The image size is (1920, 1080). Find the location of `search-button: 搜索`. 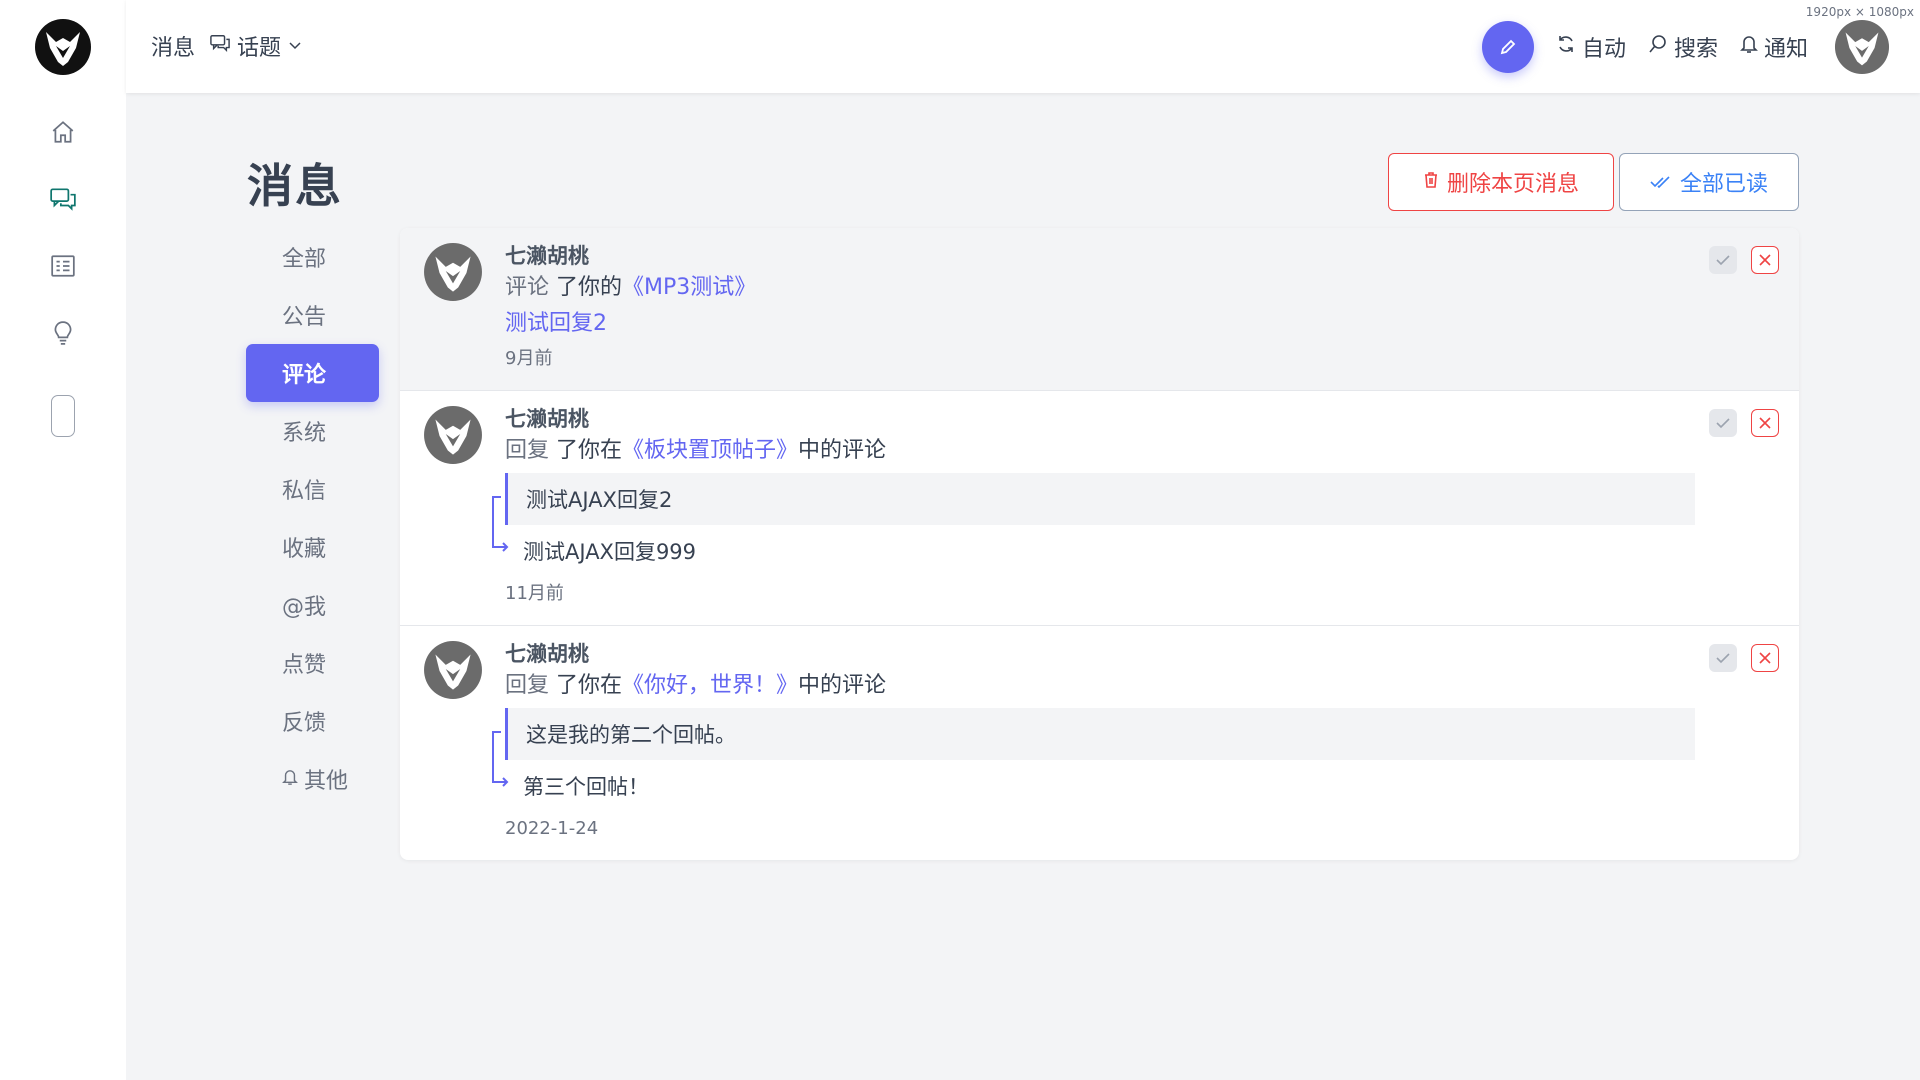

search-button: 搜索 is located at coordinates (1683, 47).